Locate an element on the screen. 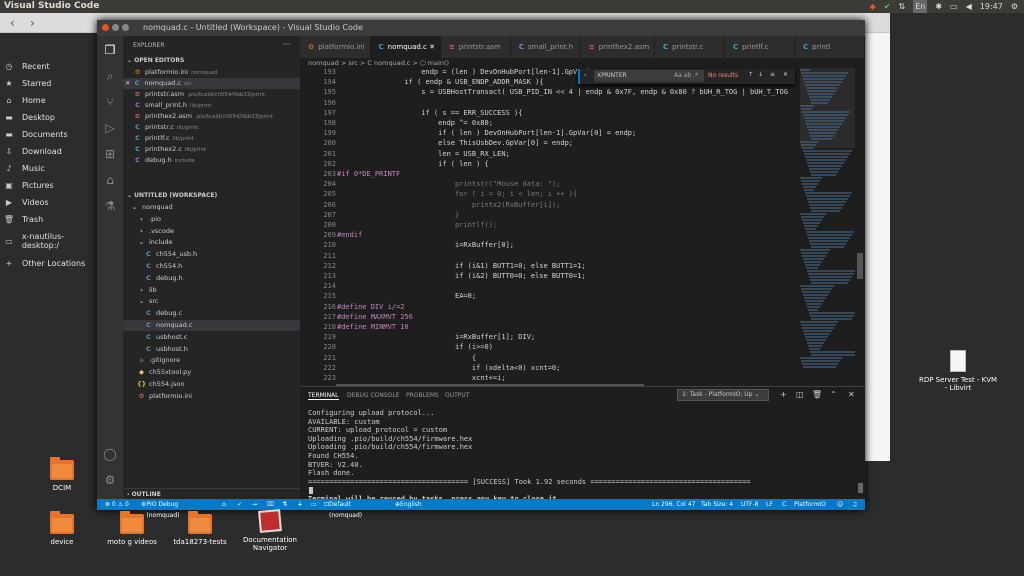  tree-item: ⌄ src is located at coordinates (211, 301).